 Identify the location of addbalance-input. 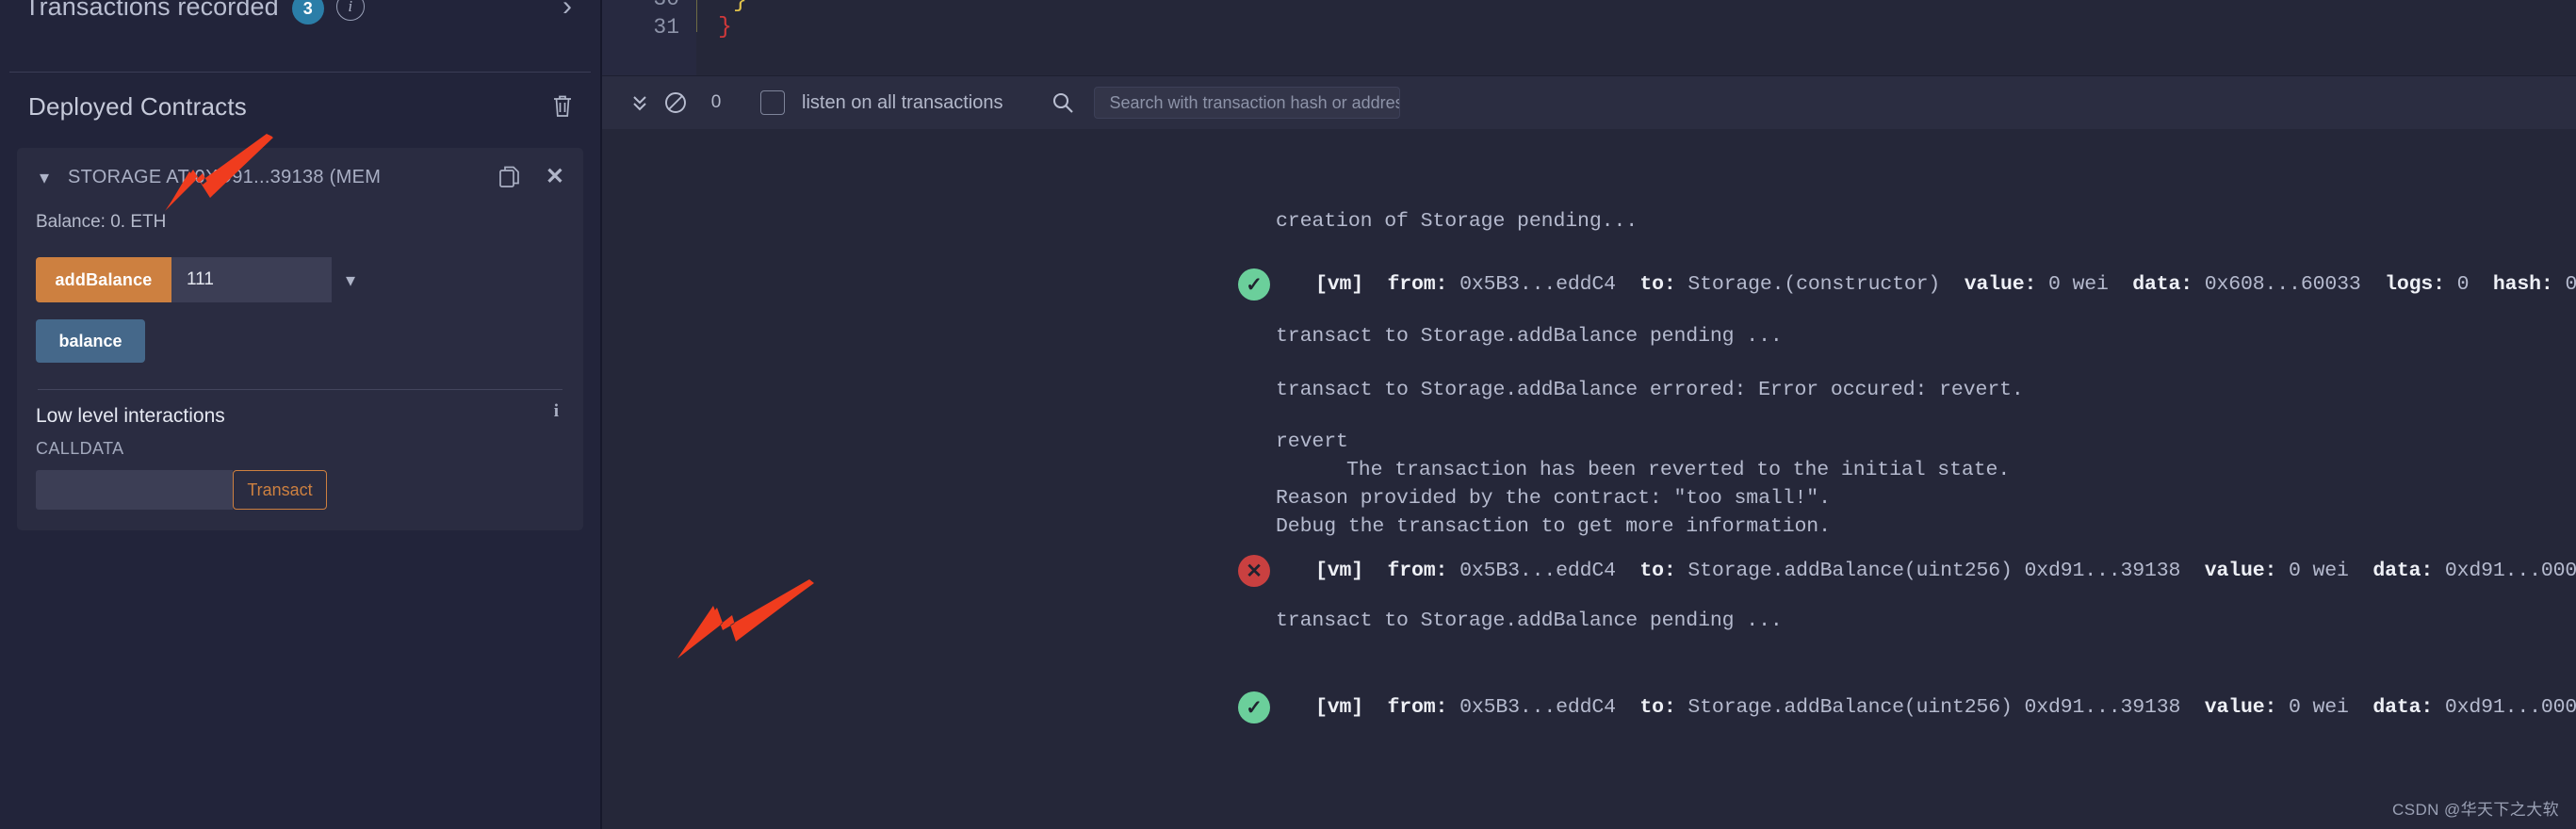
(251, 279).